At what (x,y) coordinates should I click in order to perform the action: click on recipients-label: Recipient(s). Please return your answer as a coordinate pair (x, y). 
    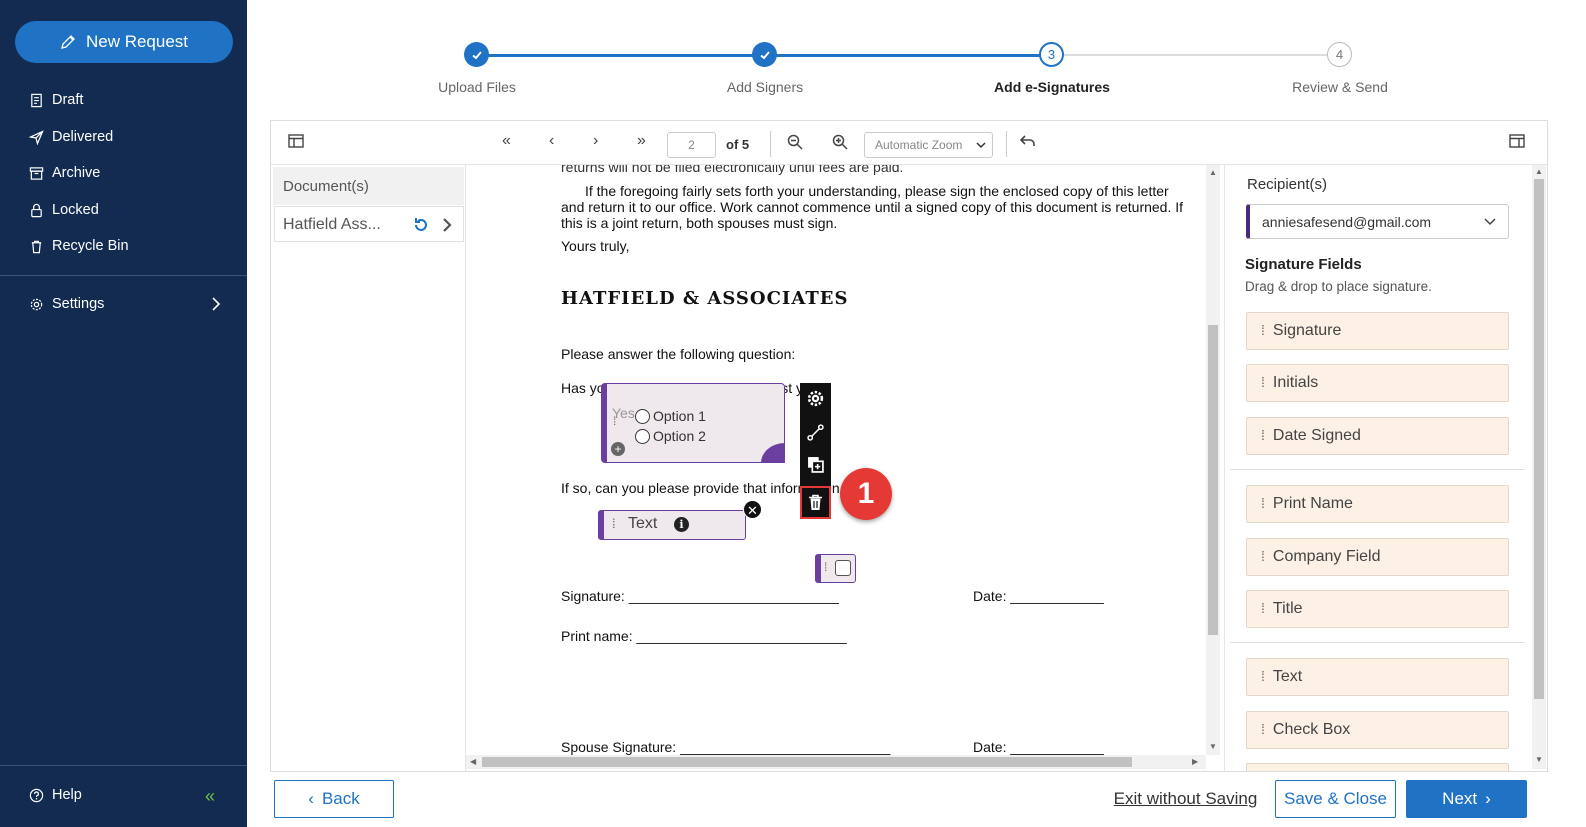
    Looking at the image, I should click on (1287, 184).